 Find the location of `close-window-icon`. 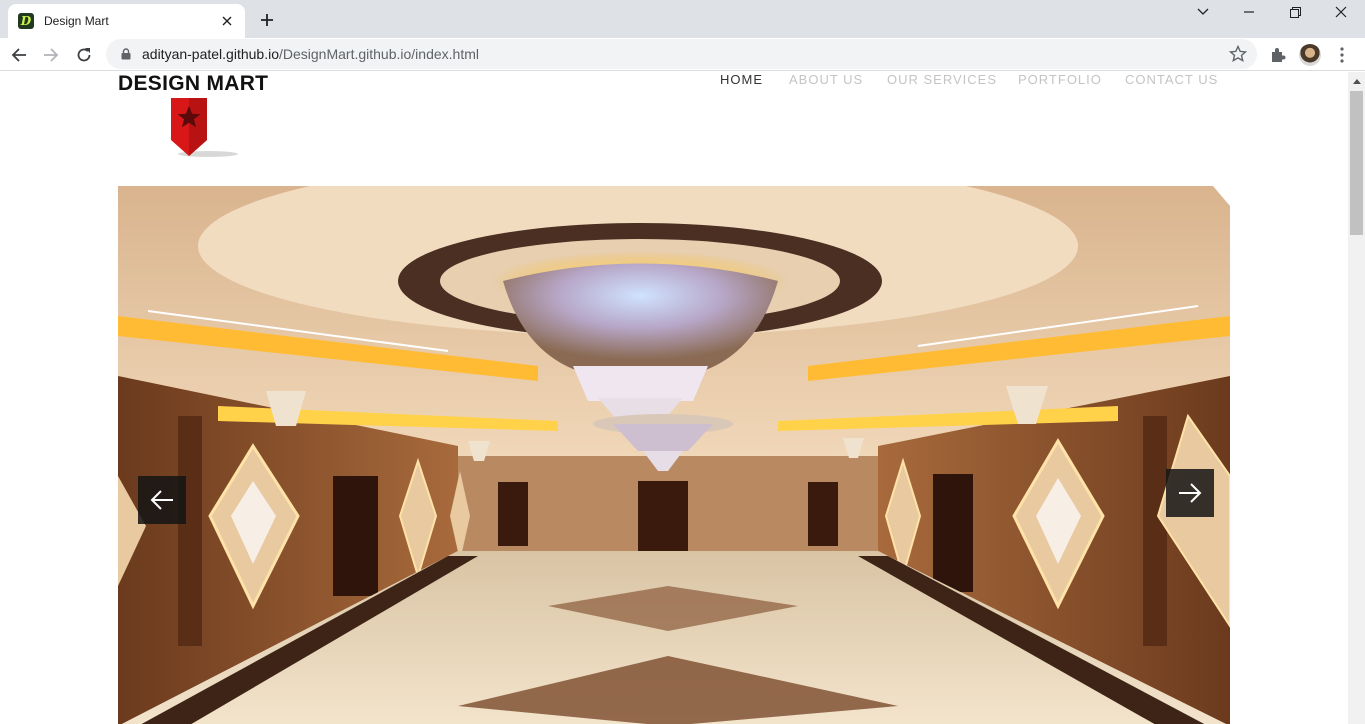

close-window-icon is located at coordinates (1341, 12).